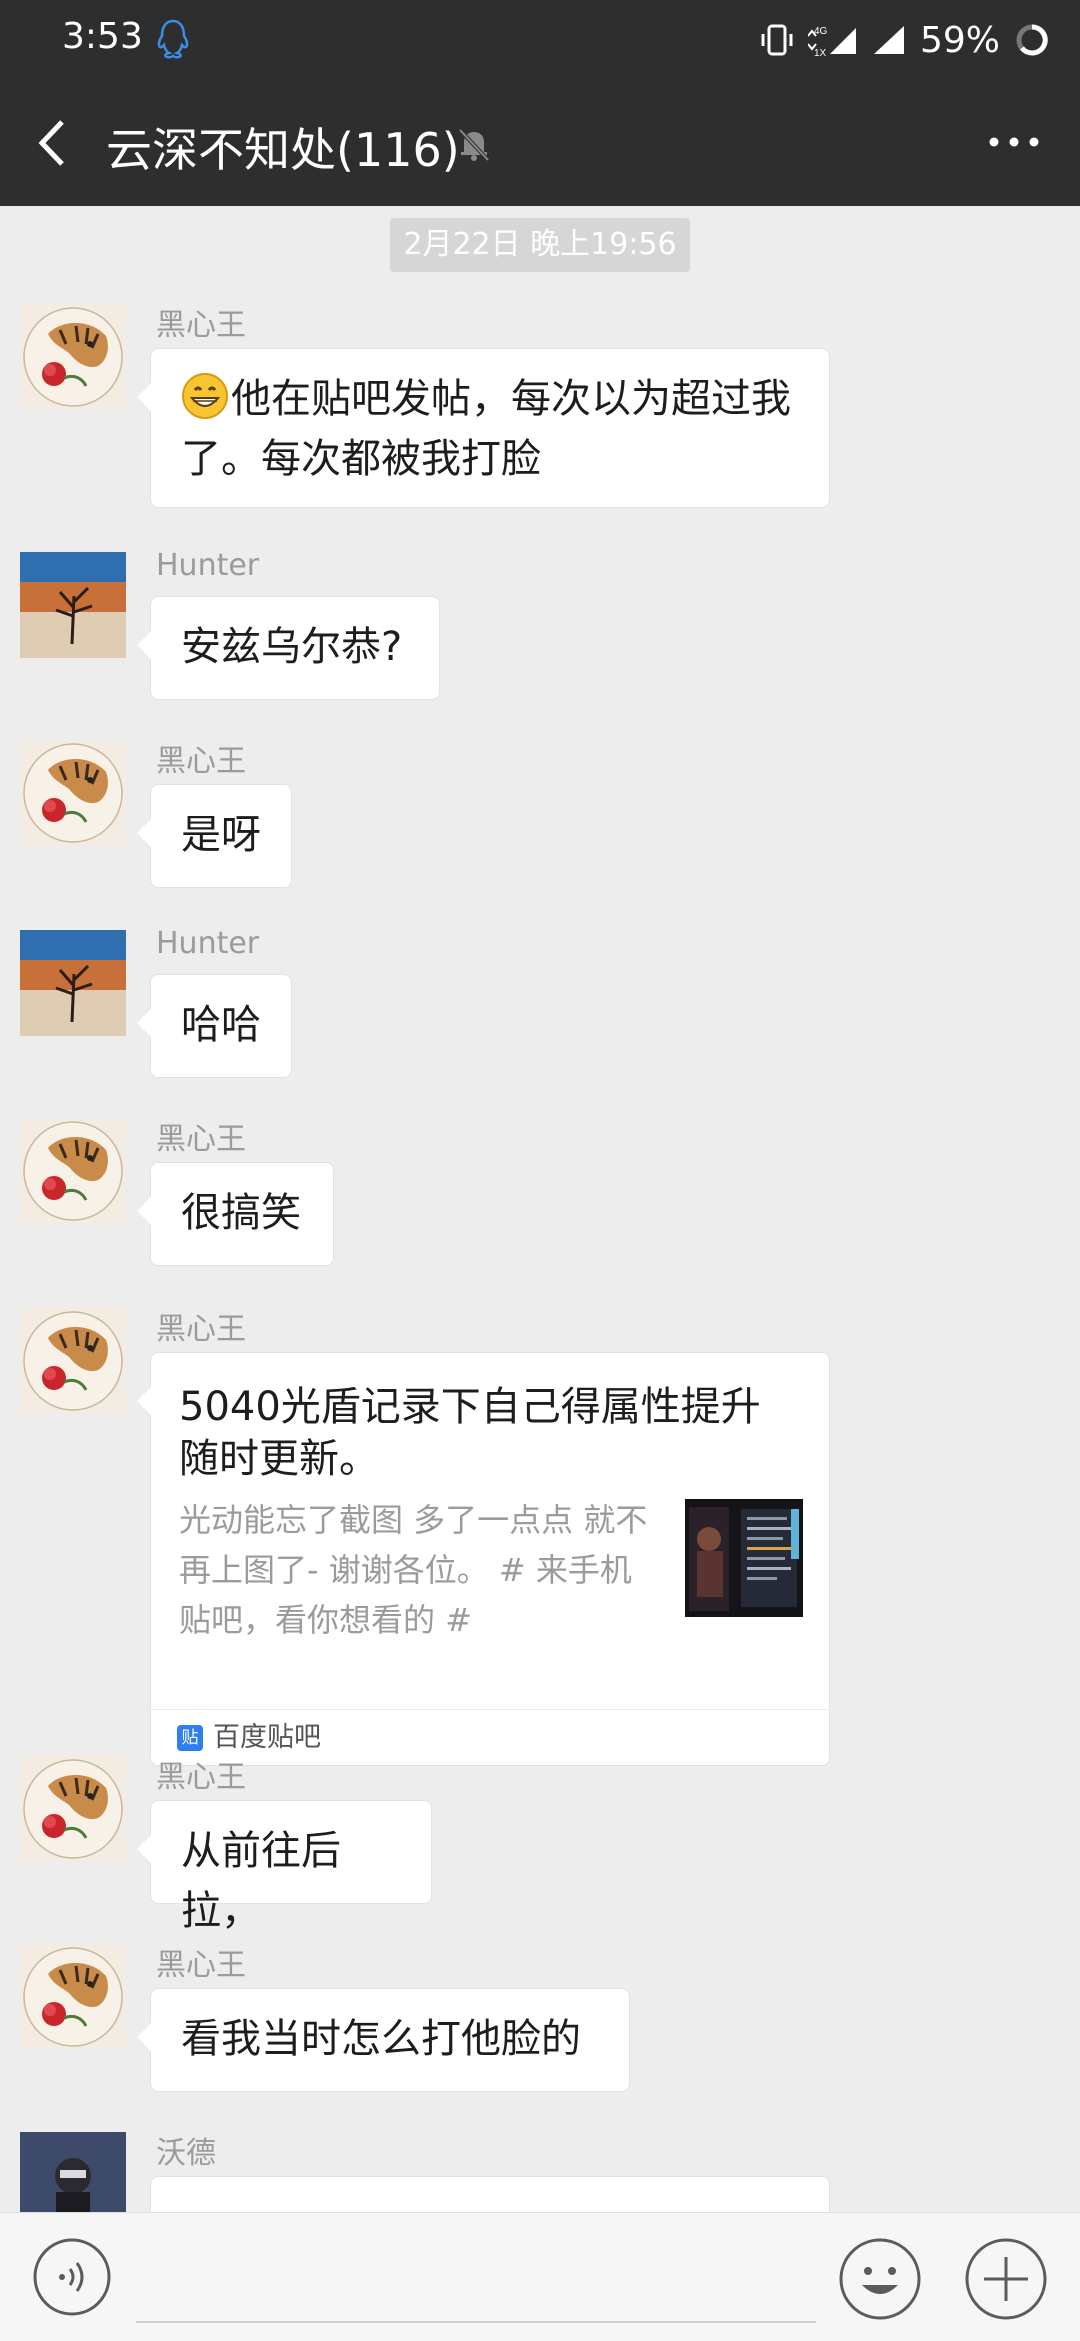 This screenshot has width=1080, height=2341. What do you see at coordinates (186, 2153) in the screenshot?
I see `sender-name: 沃德` at bounding box center [186, 2153].